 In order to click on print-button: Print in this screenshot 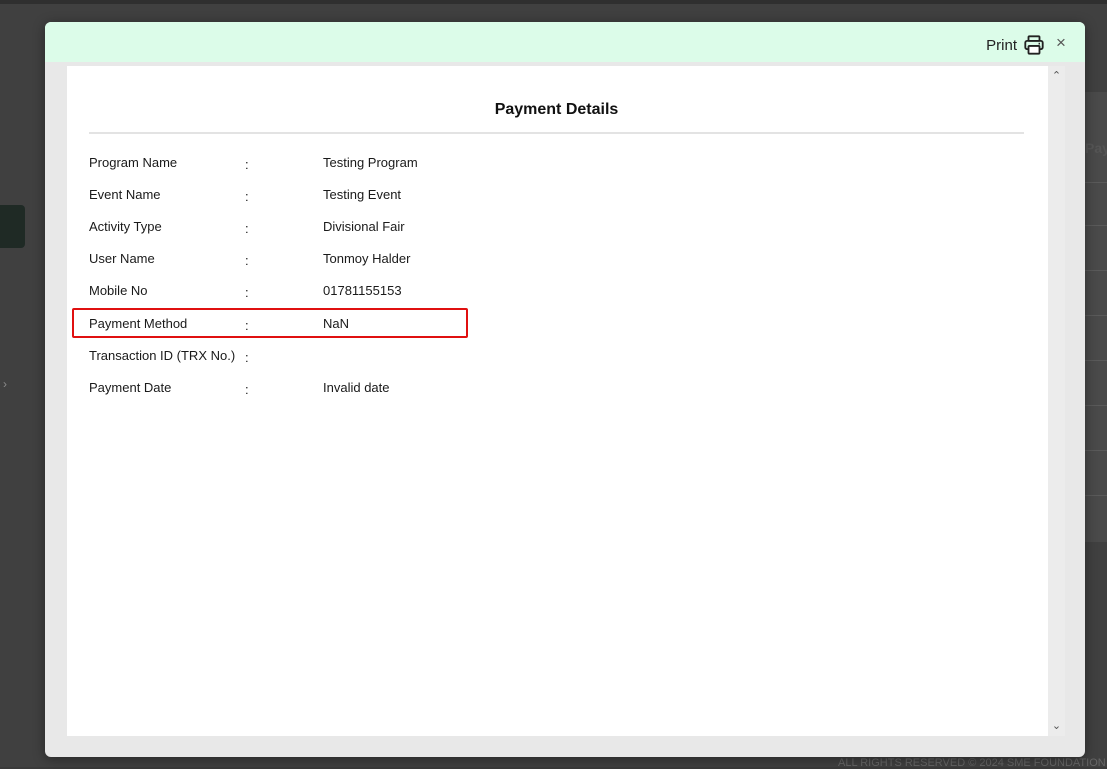, I will do `click(1015, 45)`.